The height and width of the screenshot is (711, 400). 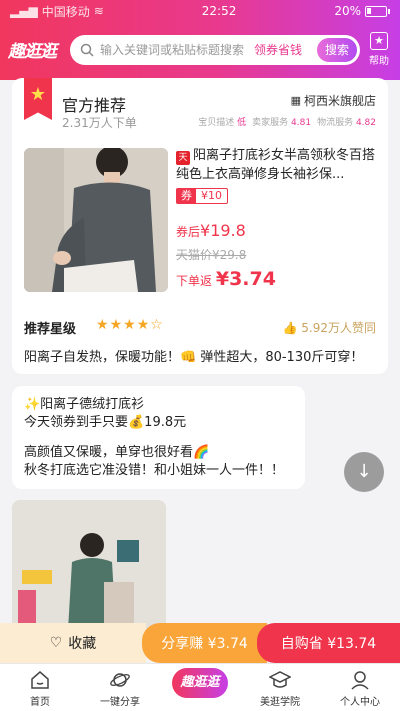 I want to click on self-buy-button: 自购省 ¥13.74, so click(x=328, y=643).